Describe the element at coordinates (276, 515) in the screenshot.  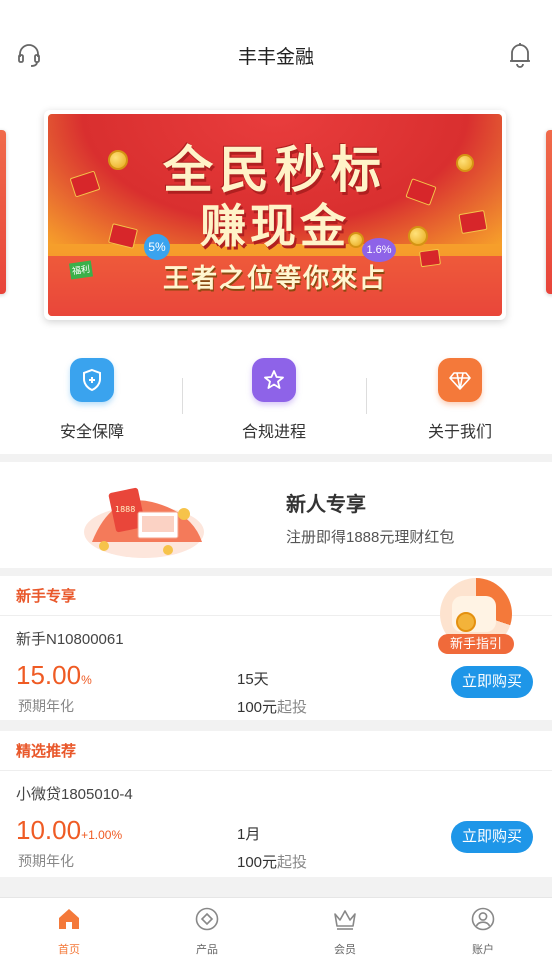
I see `newbie-promo: 1888 新人专享 注册即得1888元理财红包` at that location.